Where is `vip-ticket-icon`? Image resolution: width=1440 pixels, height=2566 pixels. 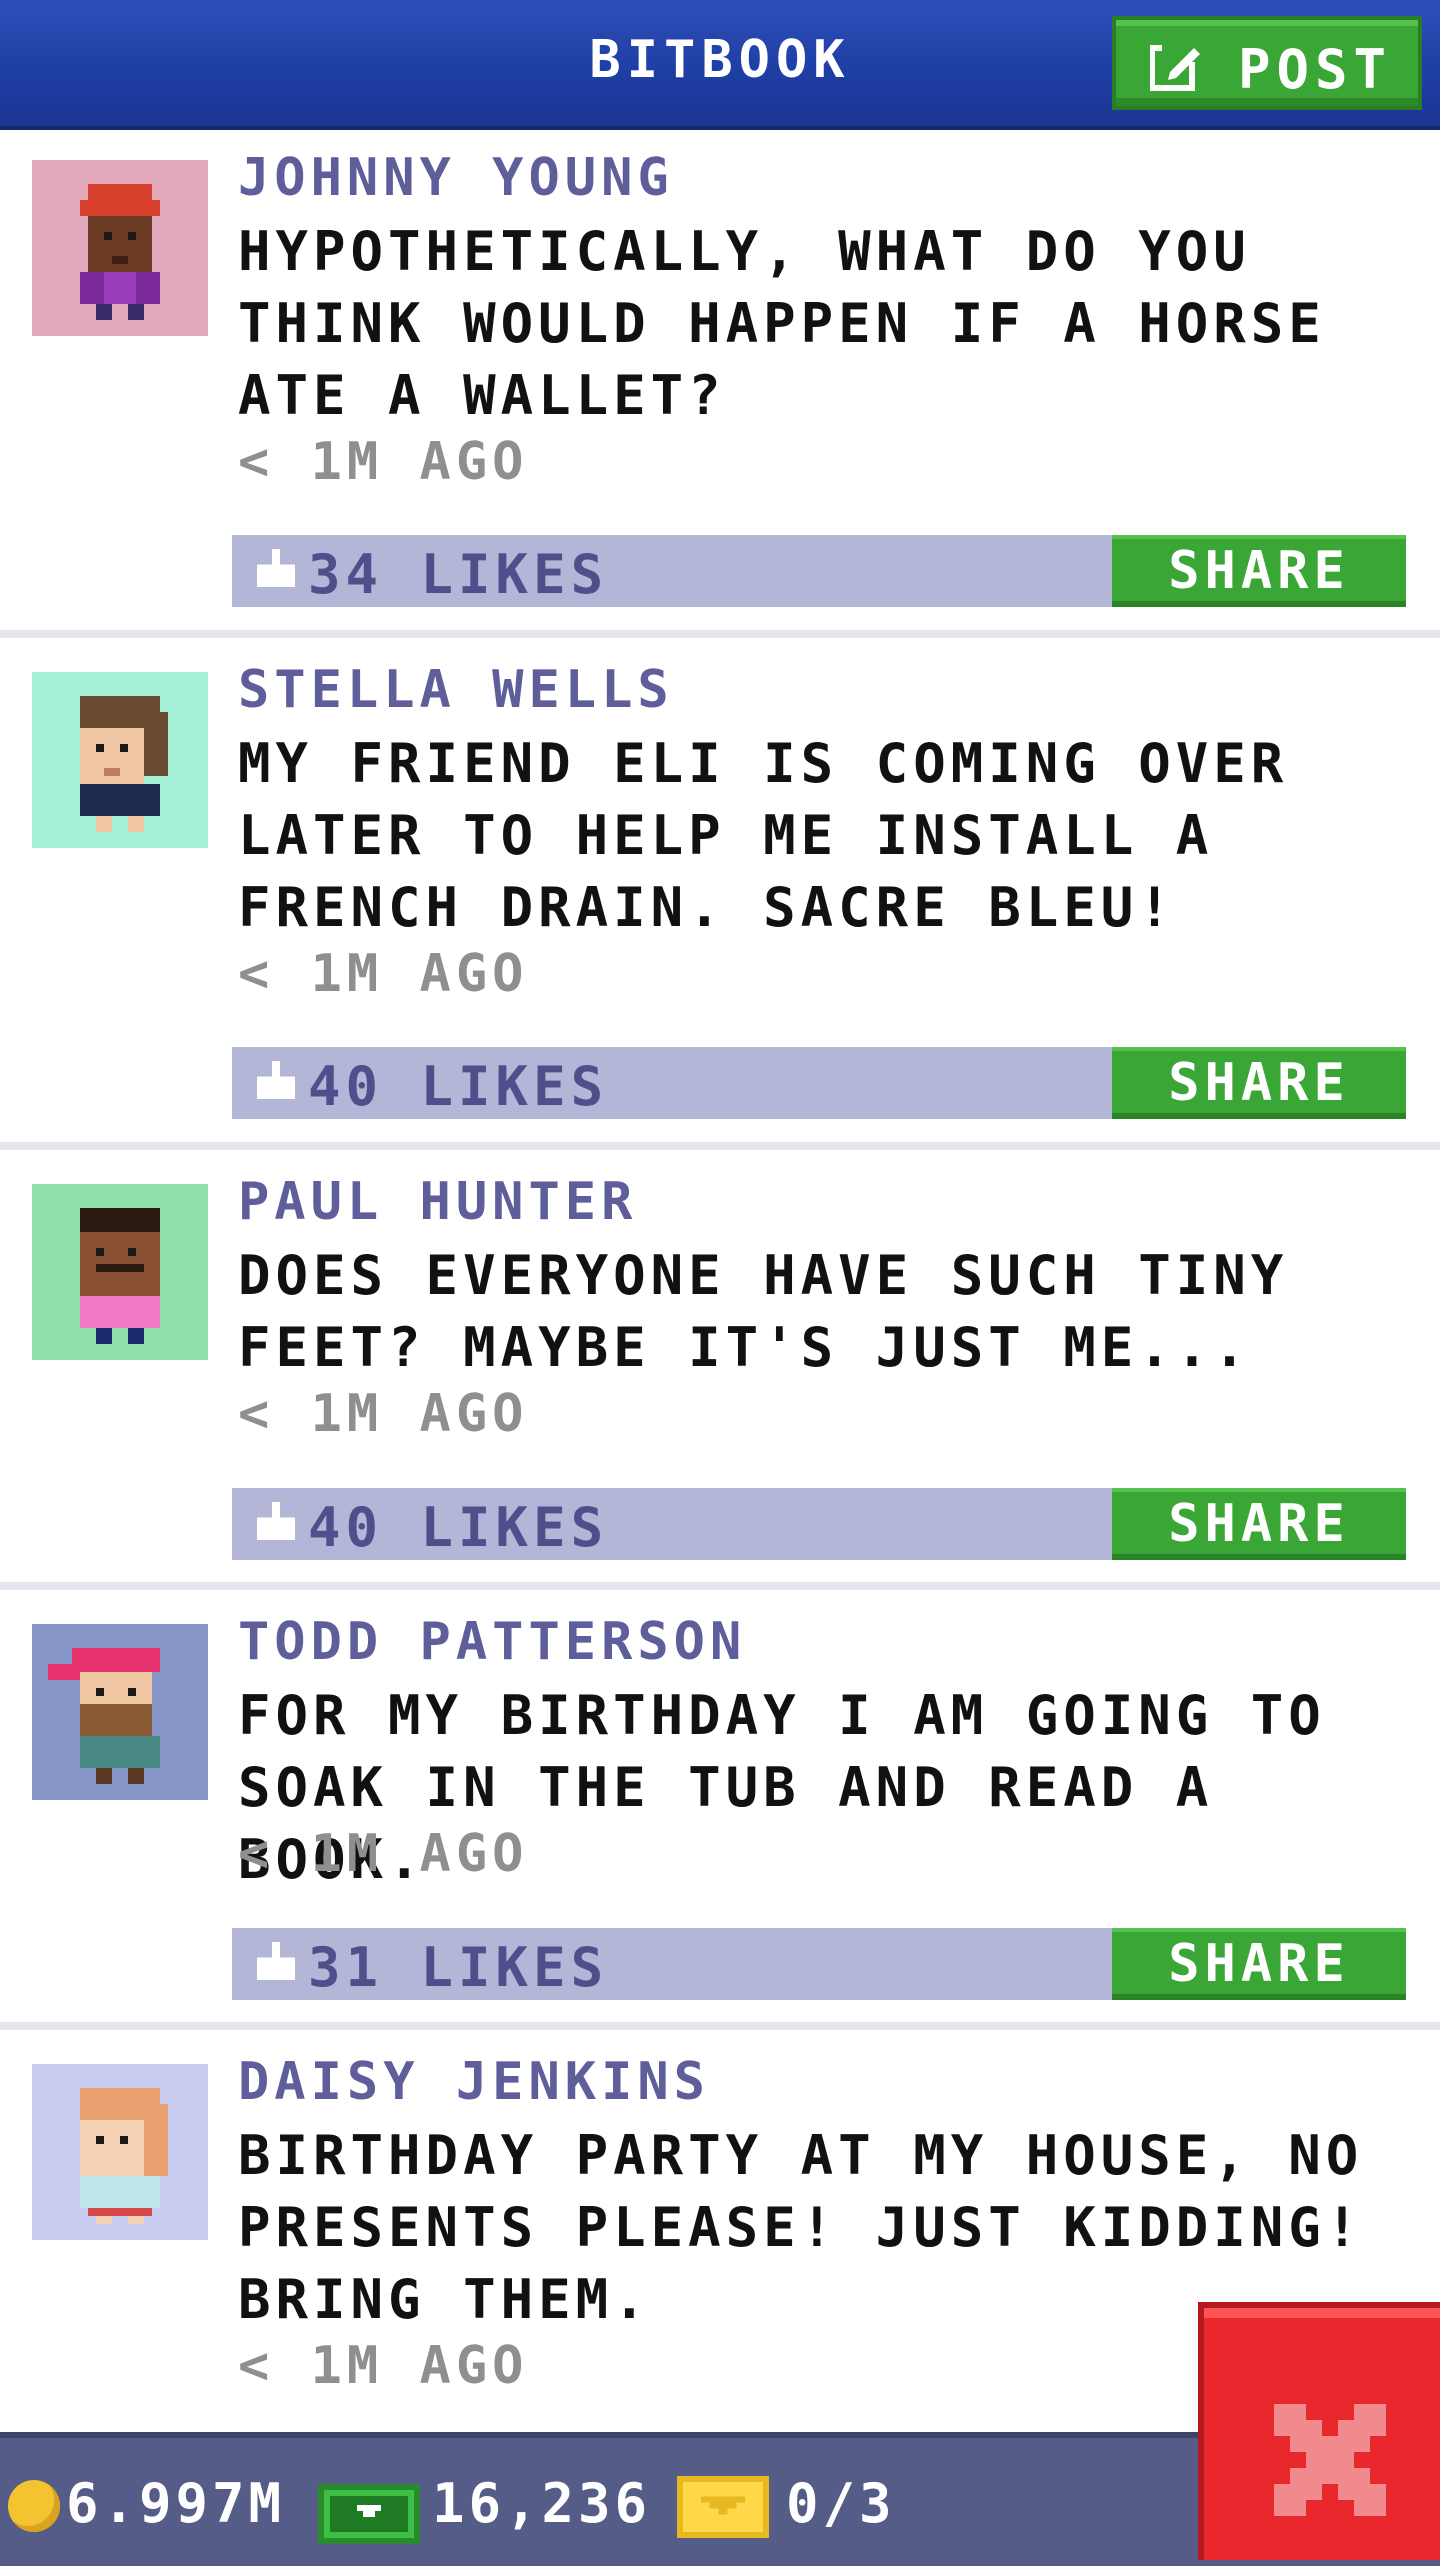 vip-ticket-icon is located at coordinates (723, 2507).